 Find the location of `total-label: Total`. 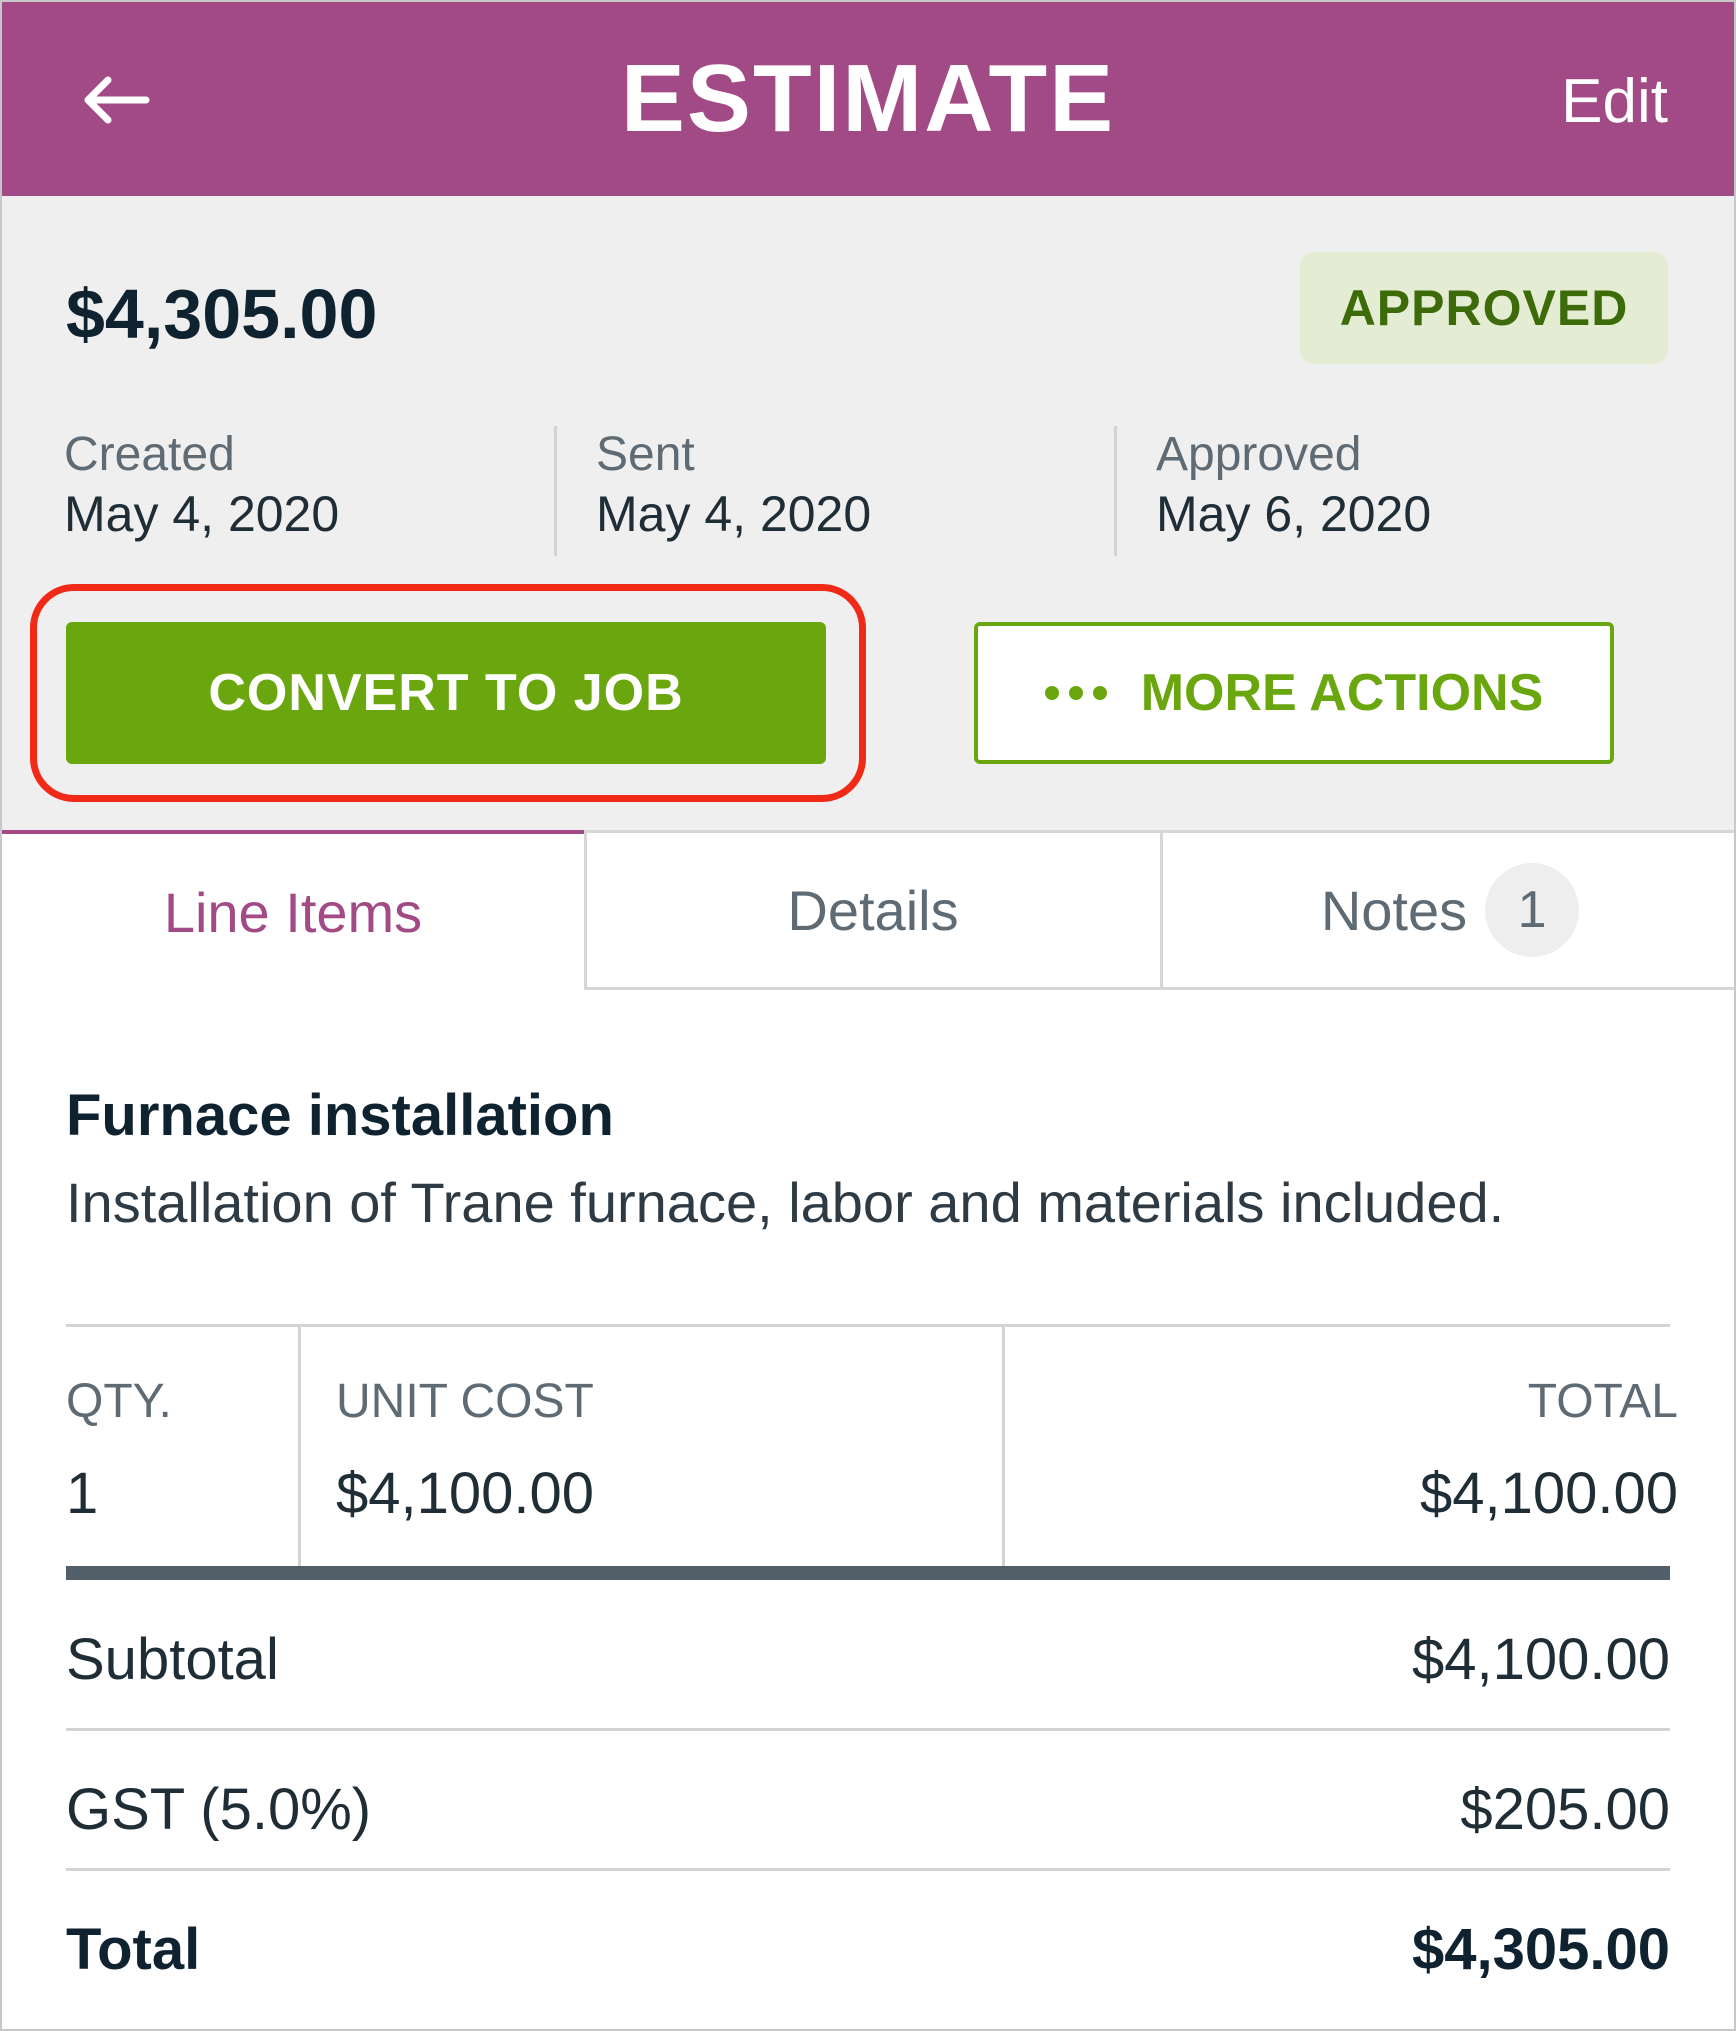

total-label: Total is located at coordinates (133, 1949).